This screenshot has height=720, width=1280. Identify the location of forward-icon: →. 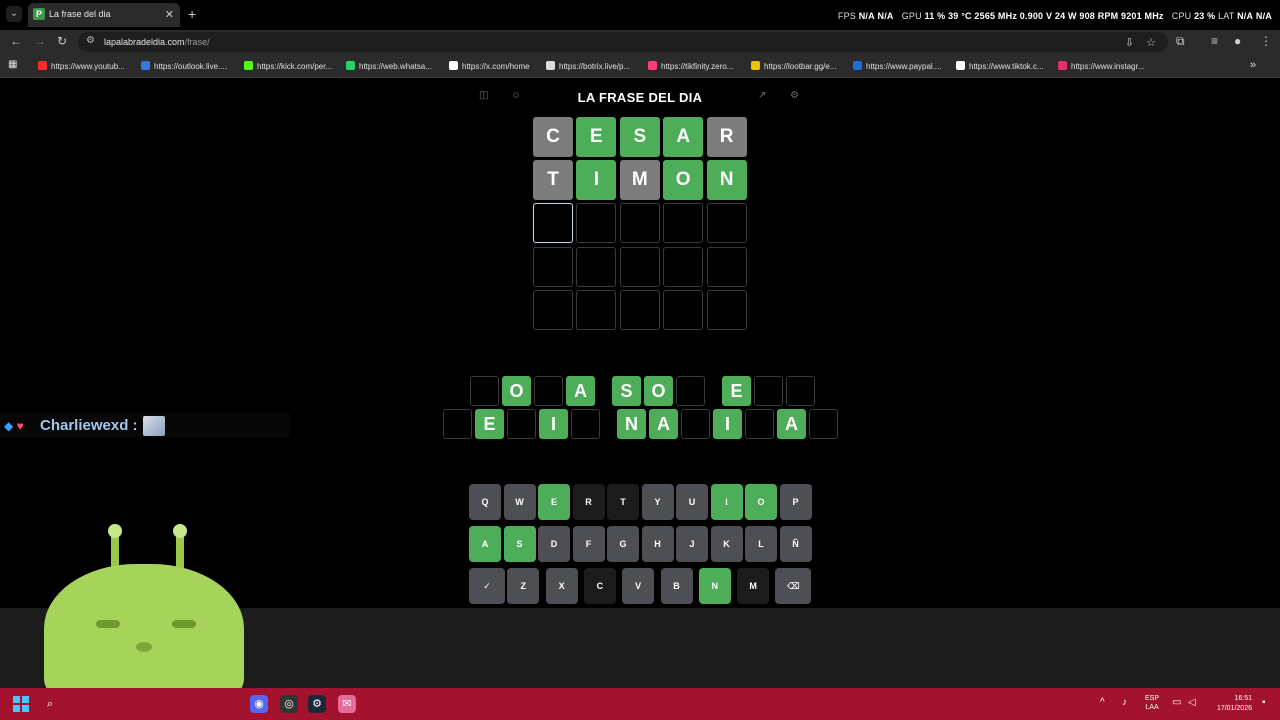
(40, 41).